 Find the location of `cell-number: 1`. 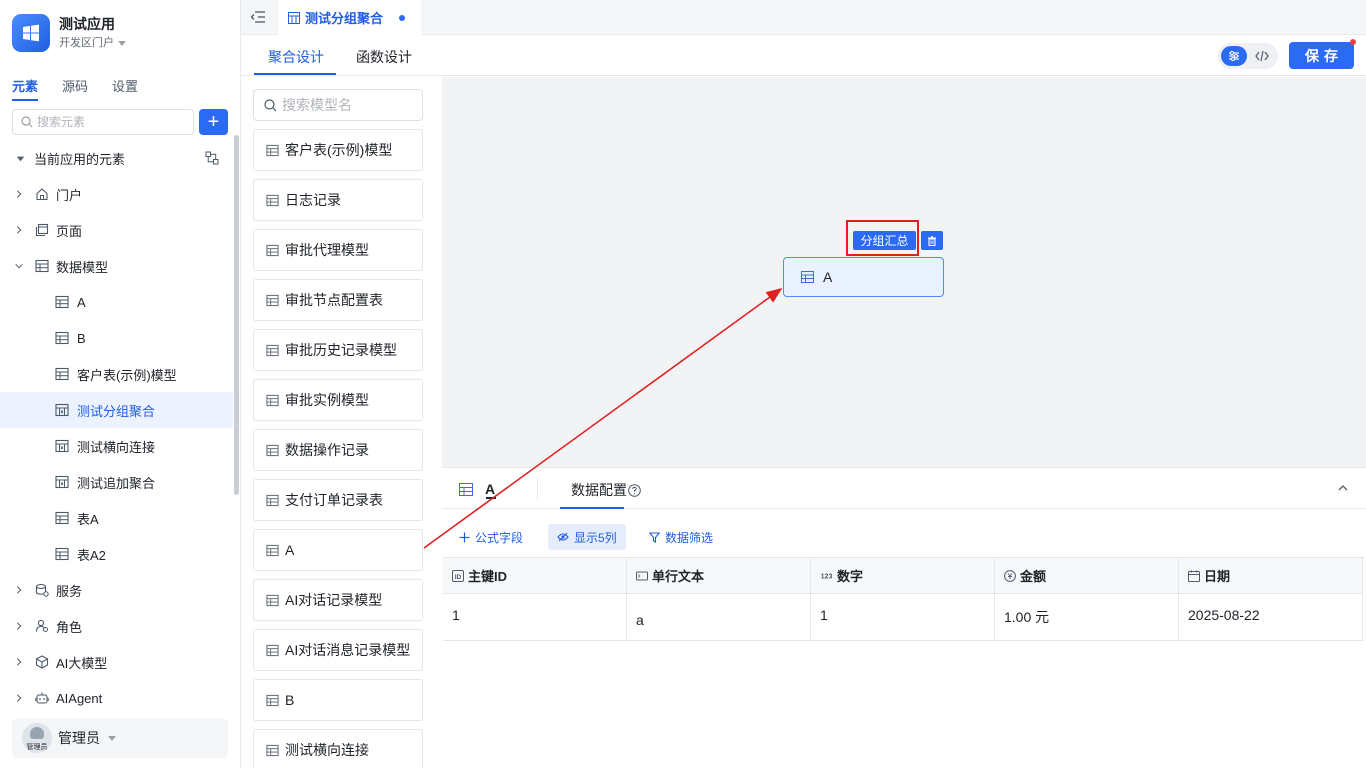

cell-number: 1 is located at coordinates (903, 617).